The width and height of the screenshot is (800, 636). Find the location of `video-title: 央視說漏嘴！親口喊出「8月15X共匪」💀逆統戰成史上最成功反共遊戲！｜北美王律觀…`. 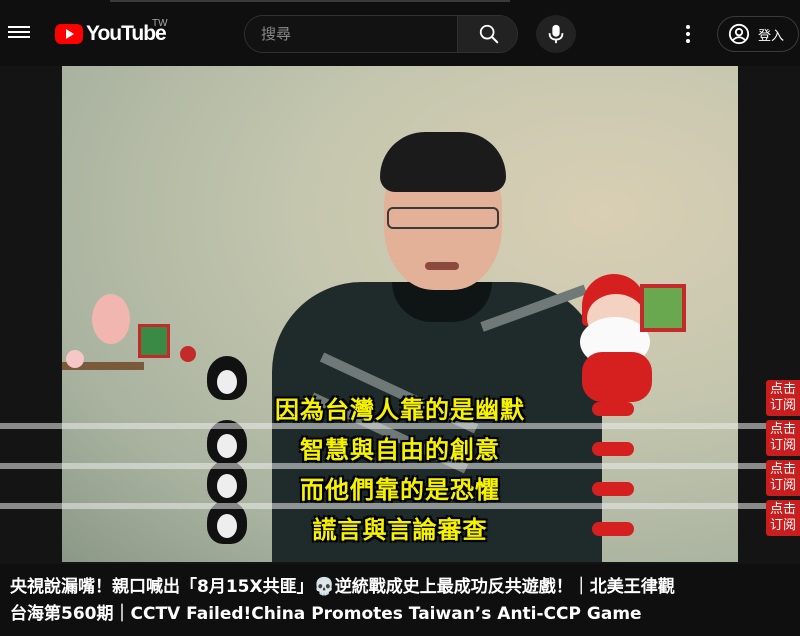

video-title: 央視說漏嘴！親口喊出「8月15X共匪」💀逆統戰成史上最成功反共遊戲！｜北美王律觀… is located at coordinates (401, 601).